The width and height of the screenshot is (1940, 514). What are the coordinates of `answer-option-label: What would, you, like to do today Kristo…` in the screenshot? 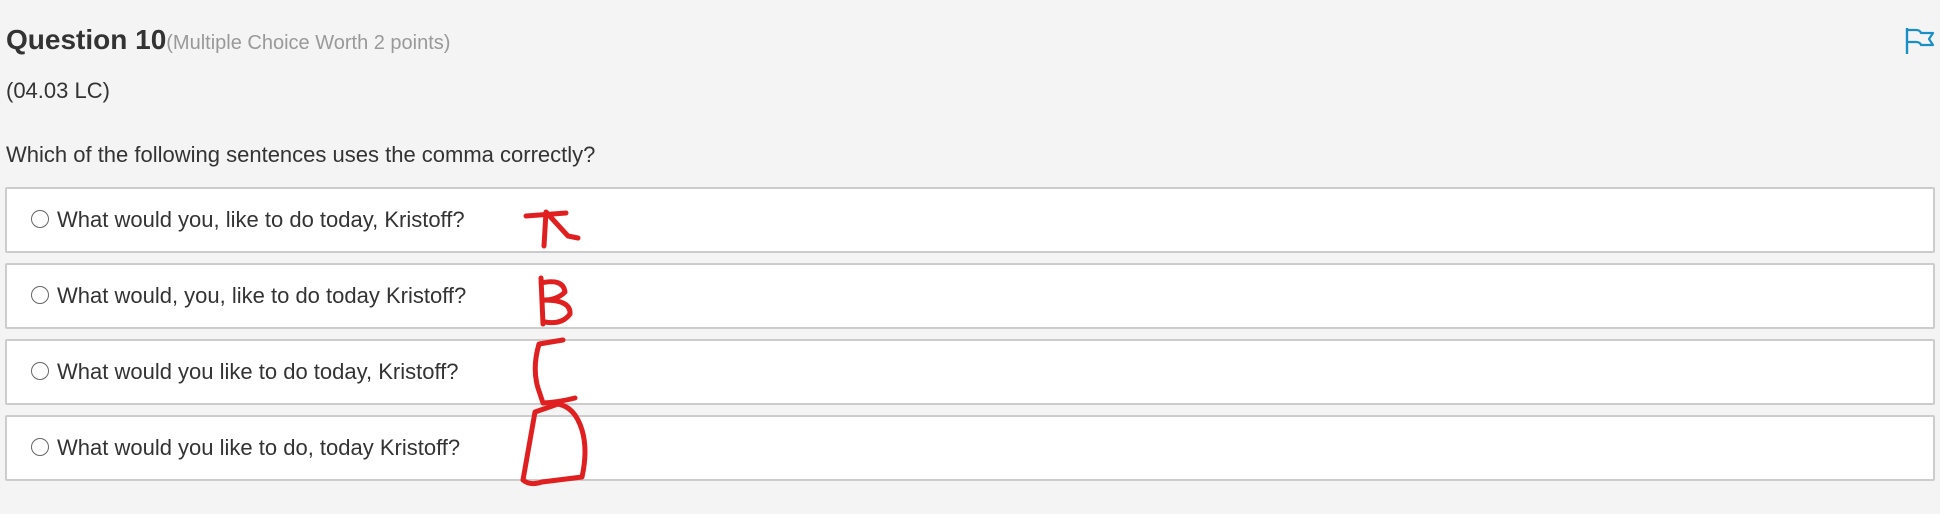 It's located at (262, 295).